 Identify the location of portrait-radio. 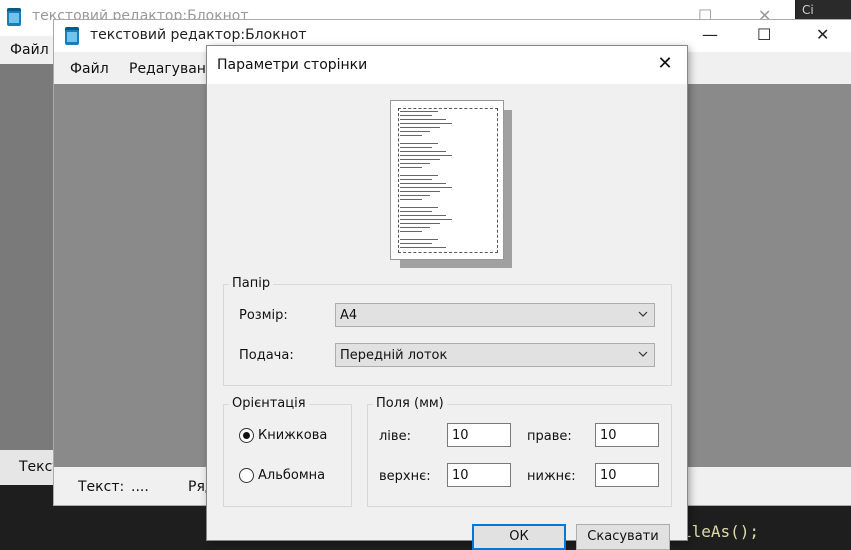
(246, 435).